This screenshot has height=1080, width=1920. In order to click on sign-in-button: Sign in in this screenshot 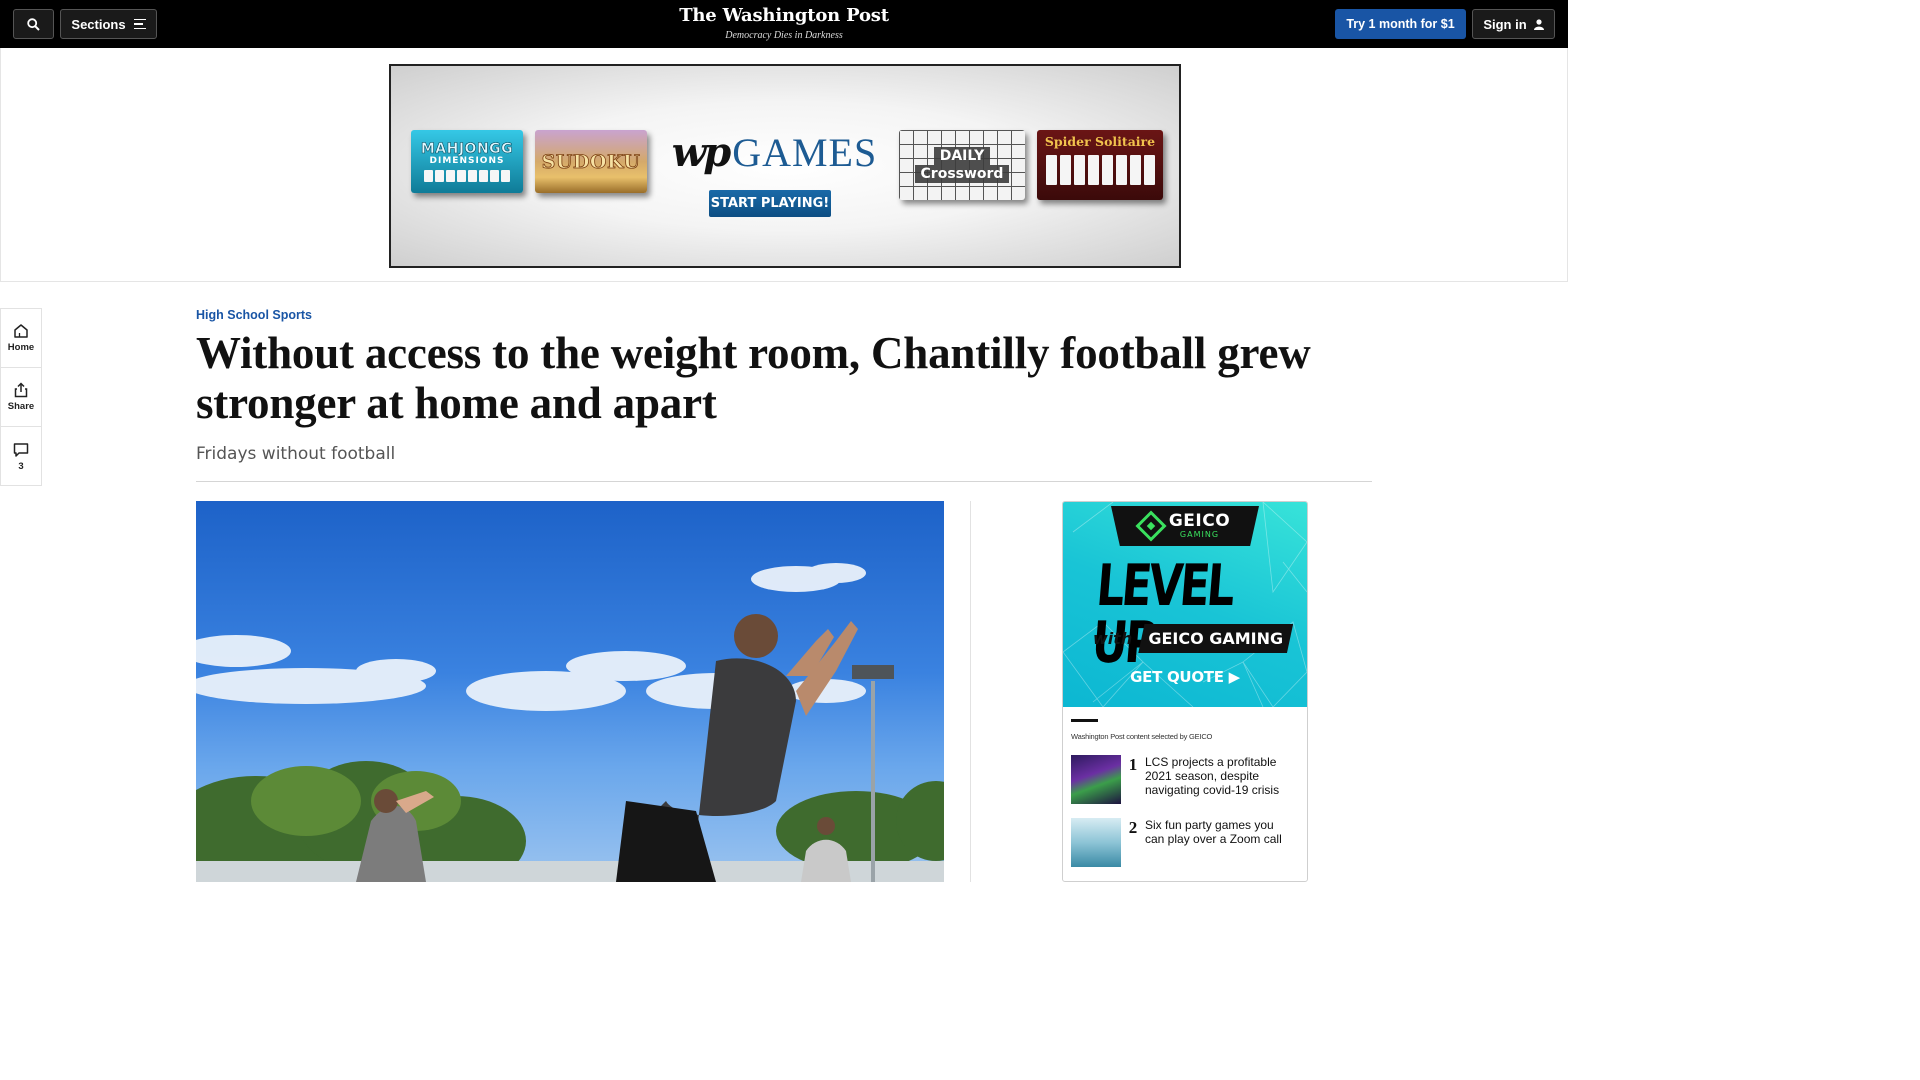, I will do `click(1513, 24)`.